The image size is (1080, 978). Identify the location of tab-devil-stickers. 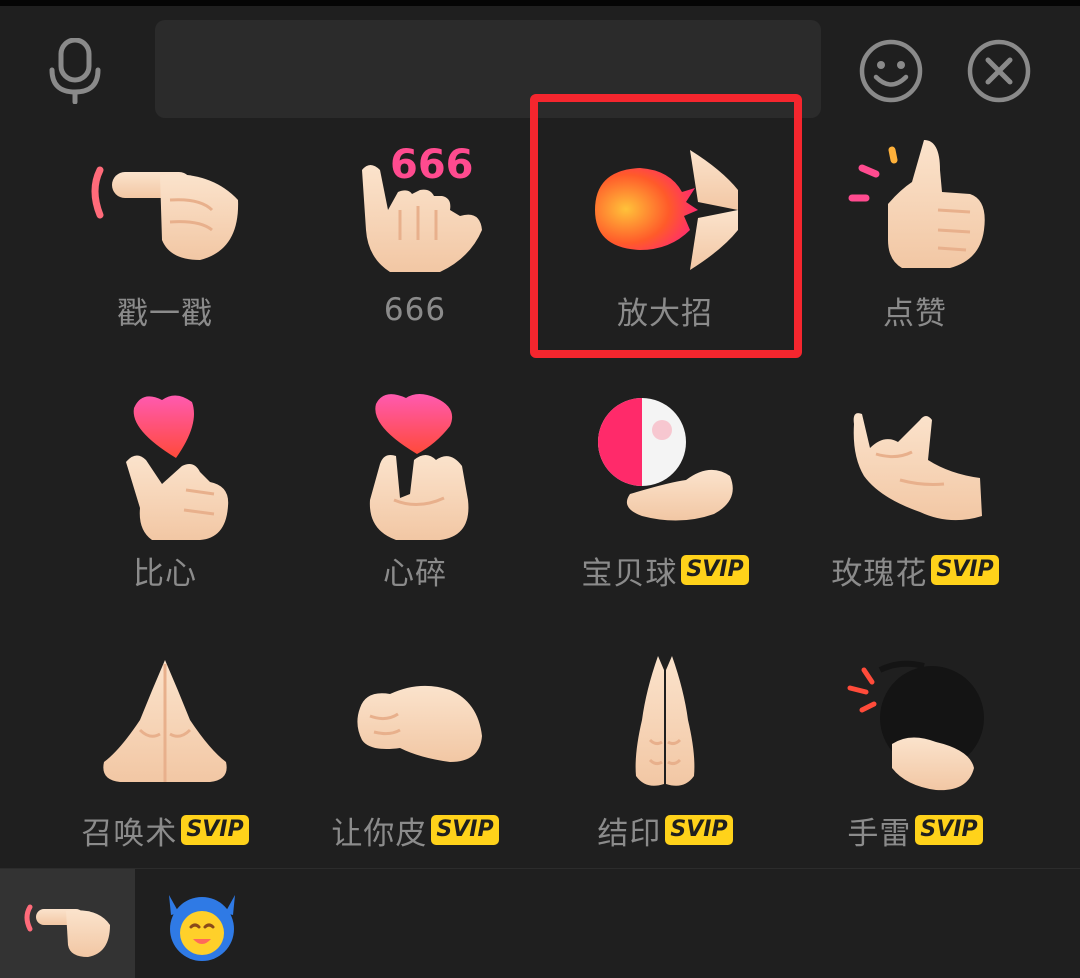
(202, 923).